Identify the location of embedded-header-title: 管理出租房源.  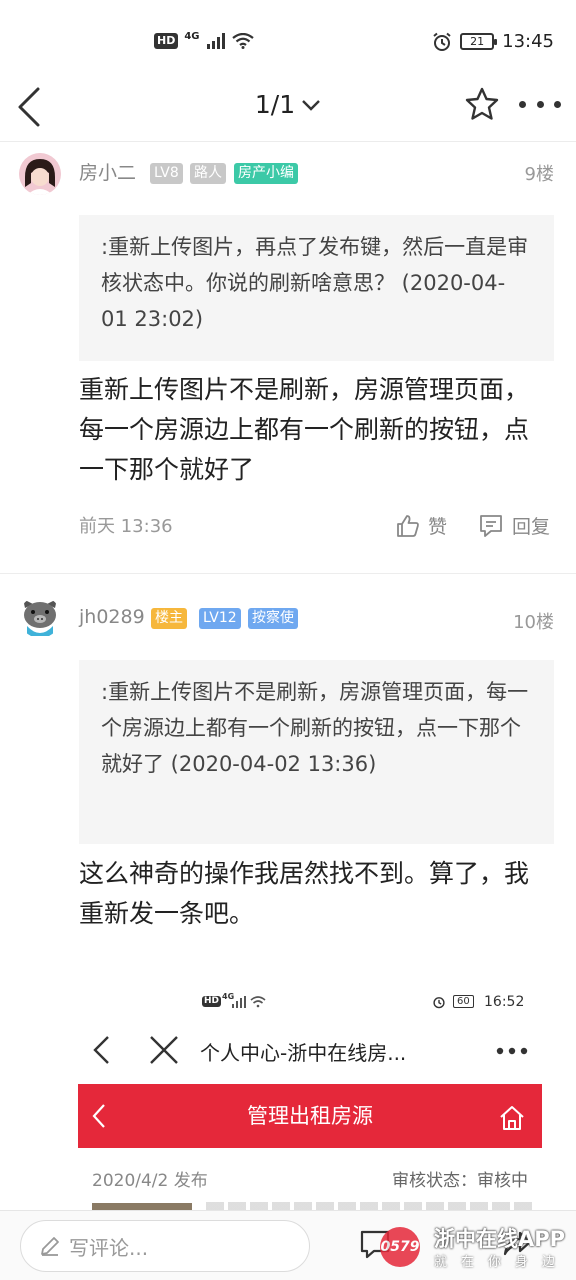
(310, 1116).